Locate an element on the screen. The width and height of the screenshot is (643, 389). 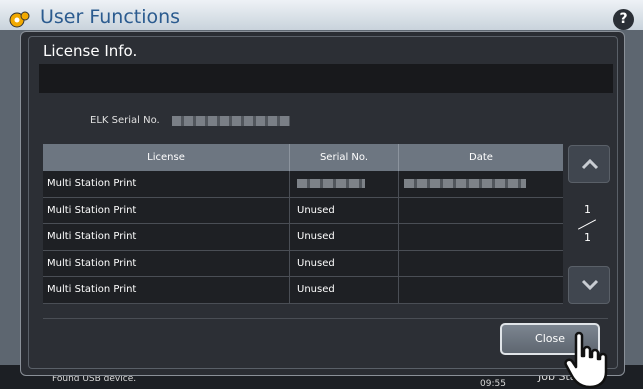
column-header-date: Date is located at coordinates (481, 157).